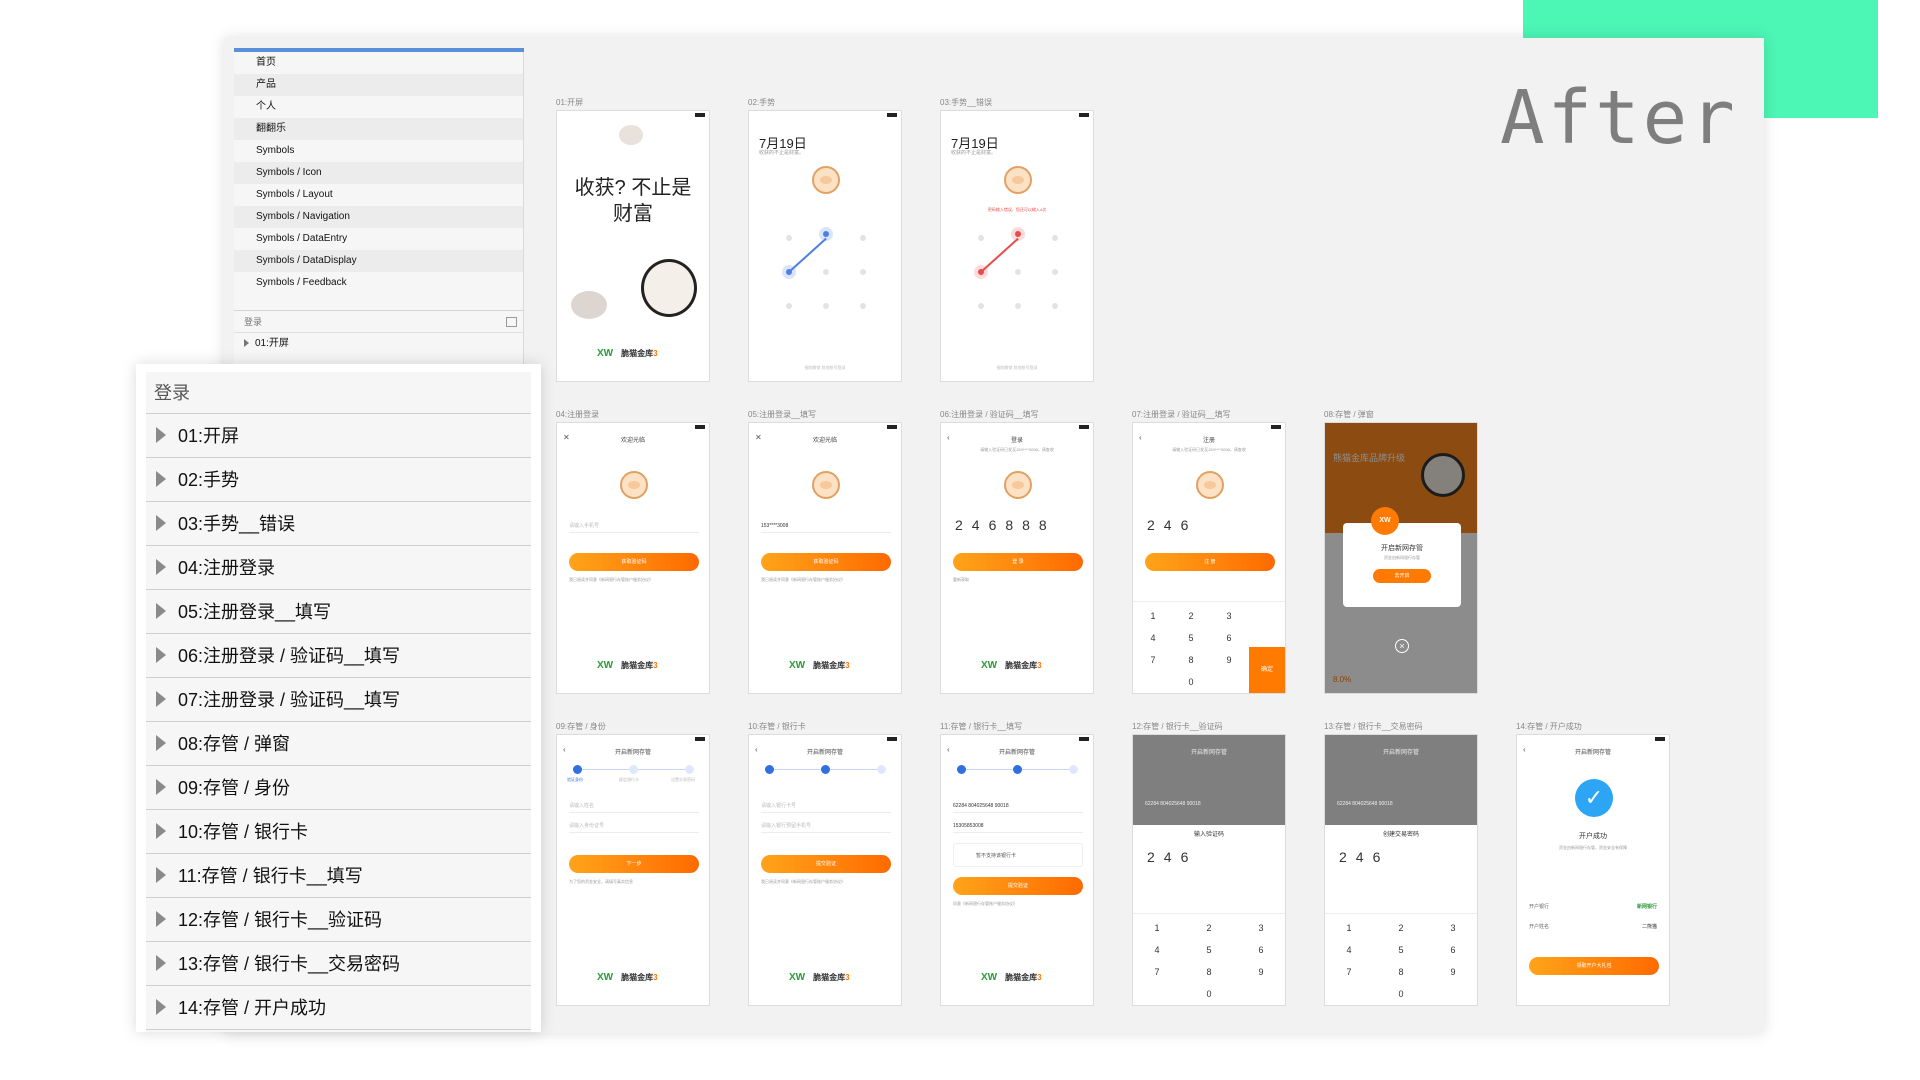 The width and height of the screenshot is (1920, 1080). What do you see at coordinates (338, 568) in the screenshot?
I see `zoom-layer-row: 04:注册登录` at bounding box center [338, 568].